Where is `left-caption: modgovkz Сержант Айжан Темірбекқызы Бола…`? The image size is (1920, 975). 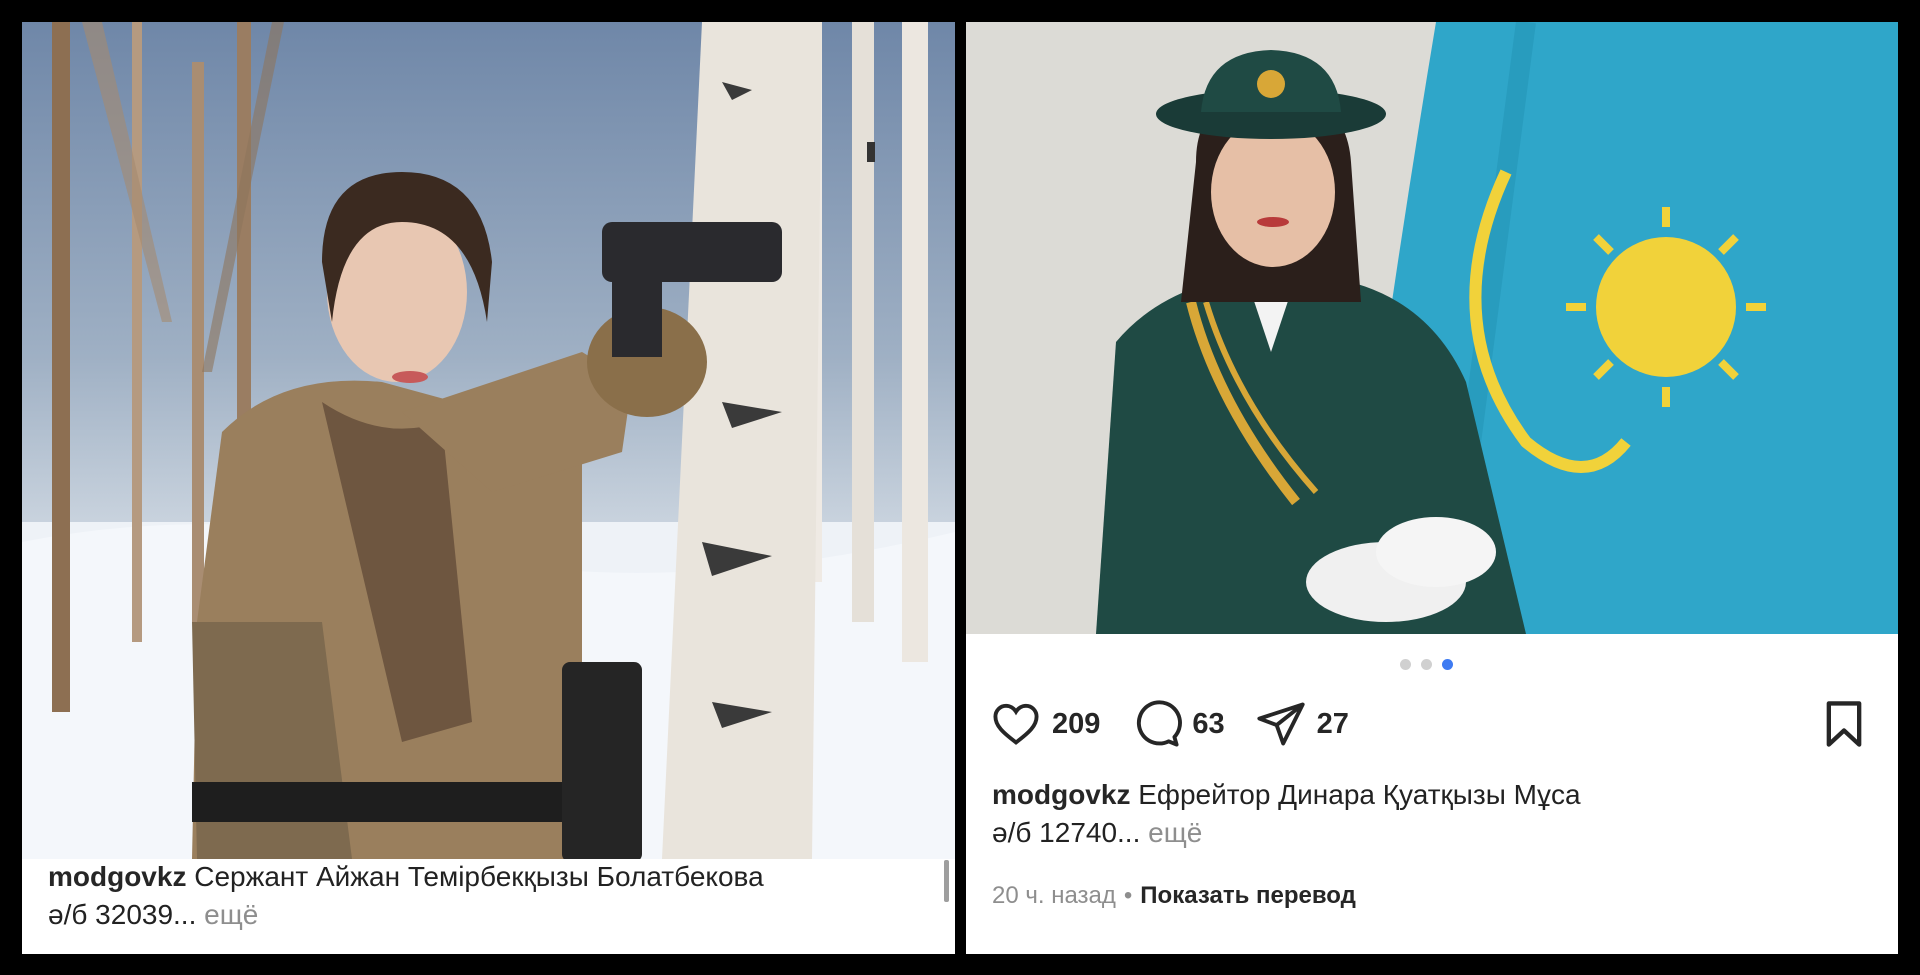 left-caption: modgovkz Сержант Айжан Темірбекқызы Бола… is located at coordinates (488, 896).